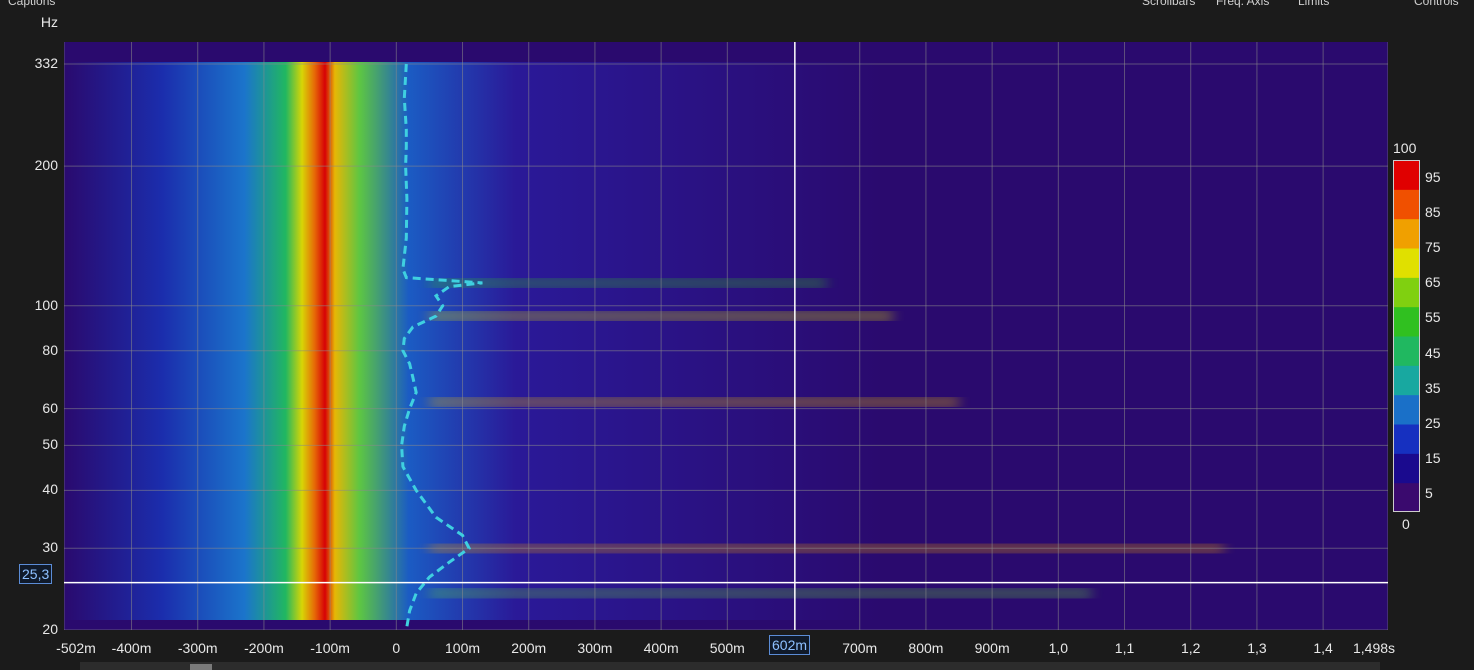 The width and height of the screenshot is (1474, 670). I want to click on colorbar-label: 65, so click(1433, 282).